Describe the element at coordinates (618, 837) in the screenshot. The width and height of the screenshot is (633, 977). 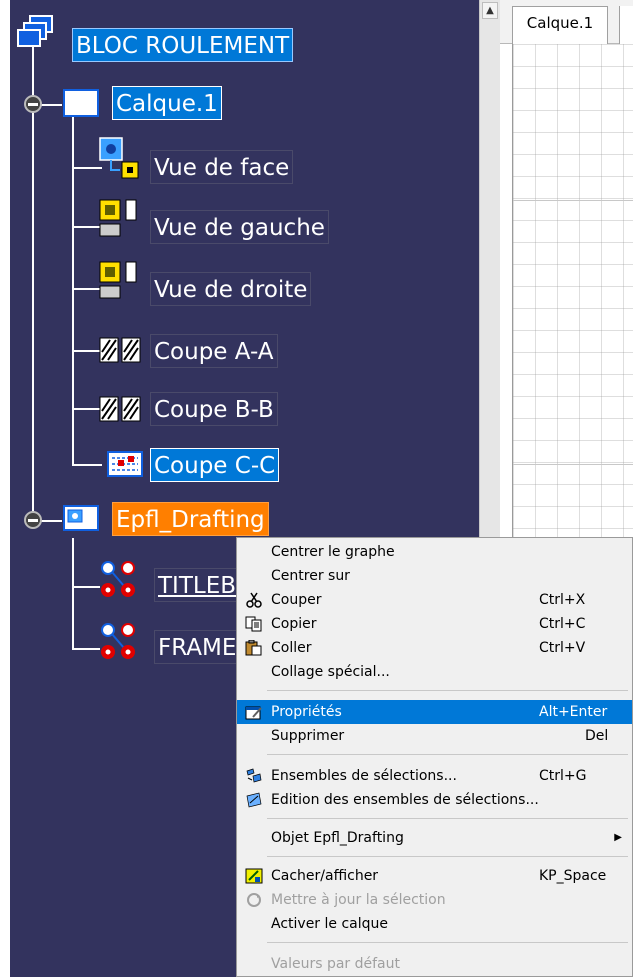
I see `submenu-arrow-icon: ▶` at that location.